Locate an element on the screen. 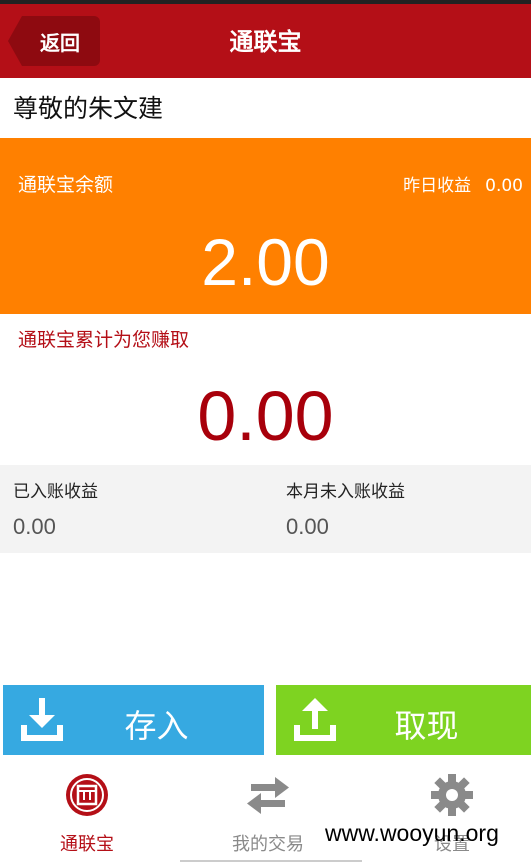  credited-earnings-value: 0.00 is located at coordinates (34, 526).